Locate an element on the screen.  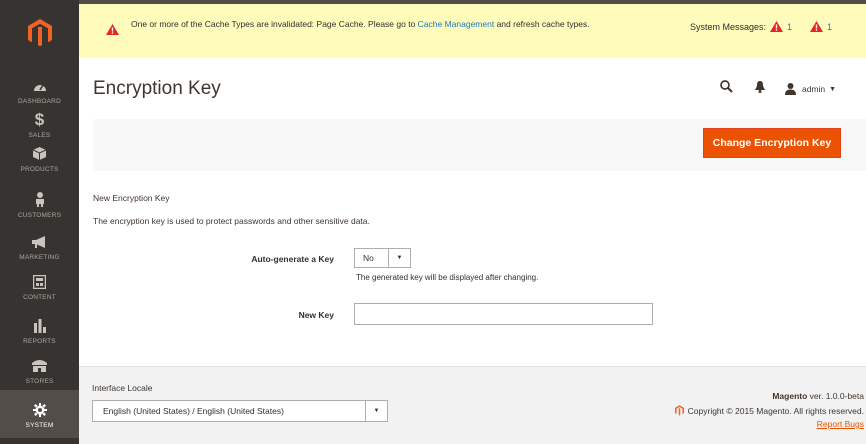
person-icon is located at coordinates (40, 200).